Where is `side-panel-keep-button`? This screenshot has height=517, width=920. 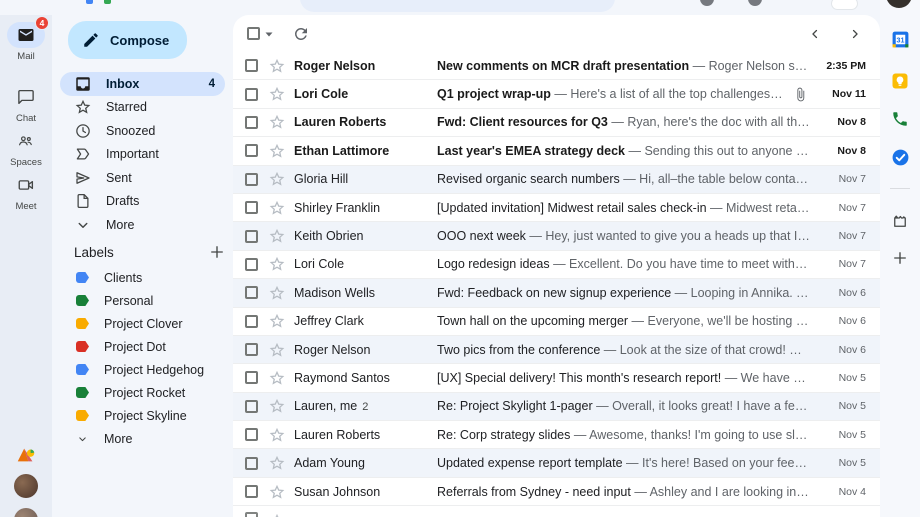 side-panel-keep-button is located at coordinates (900, 81).